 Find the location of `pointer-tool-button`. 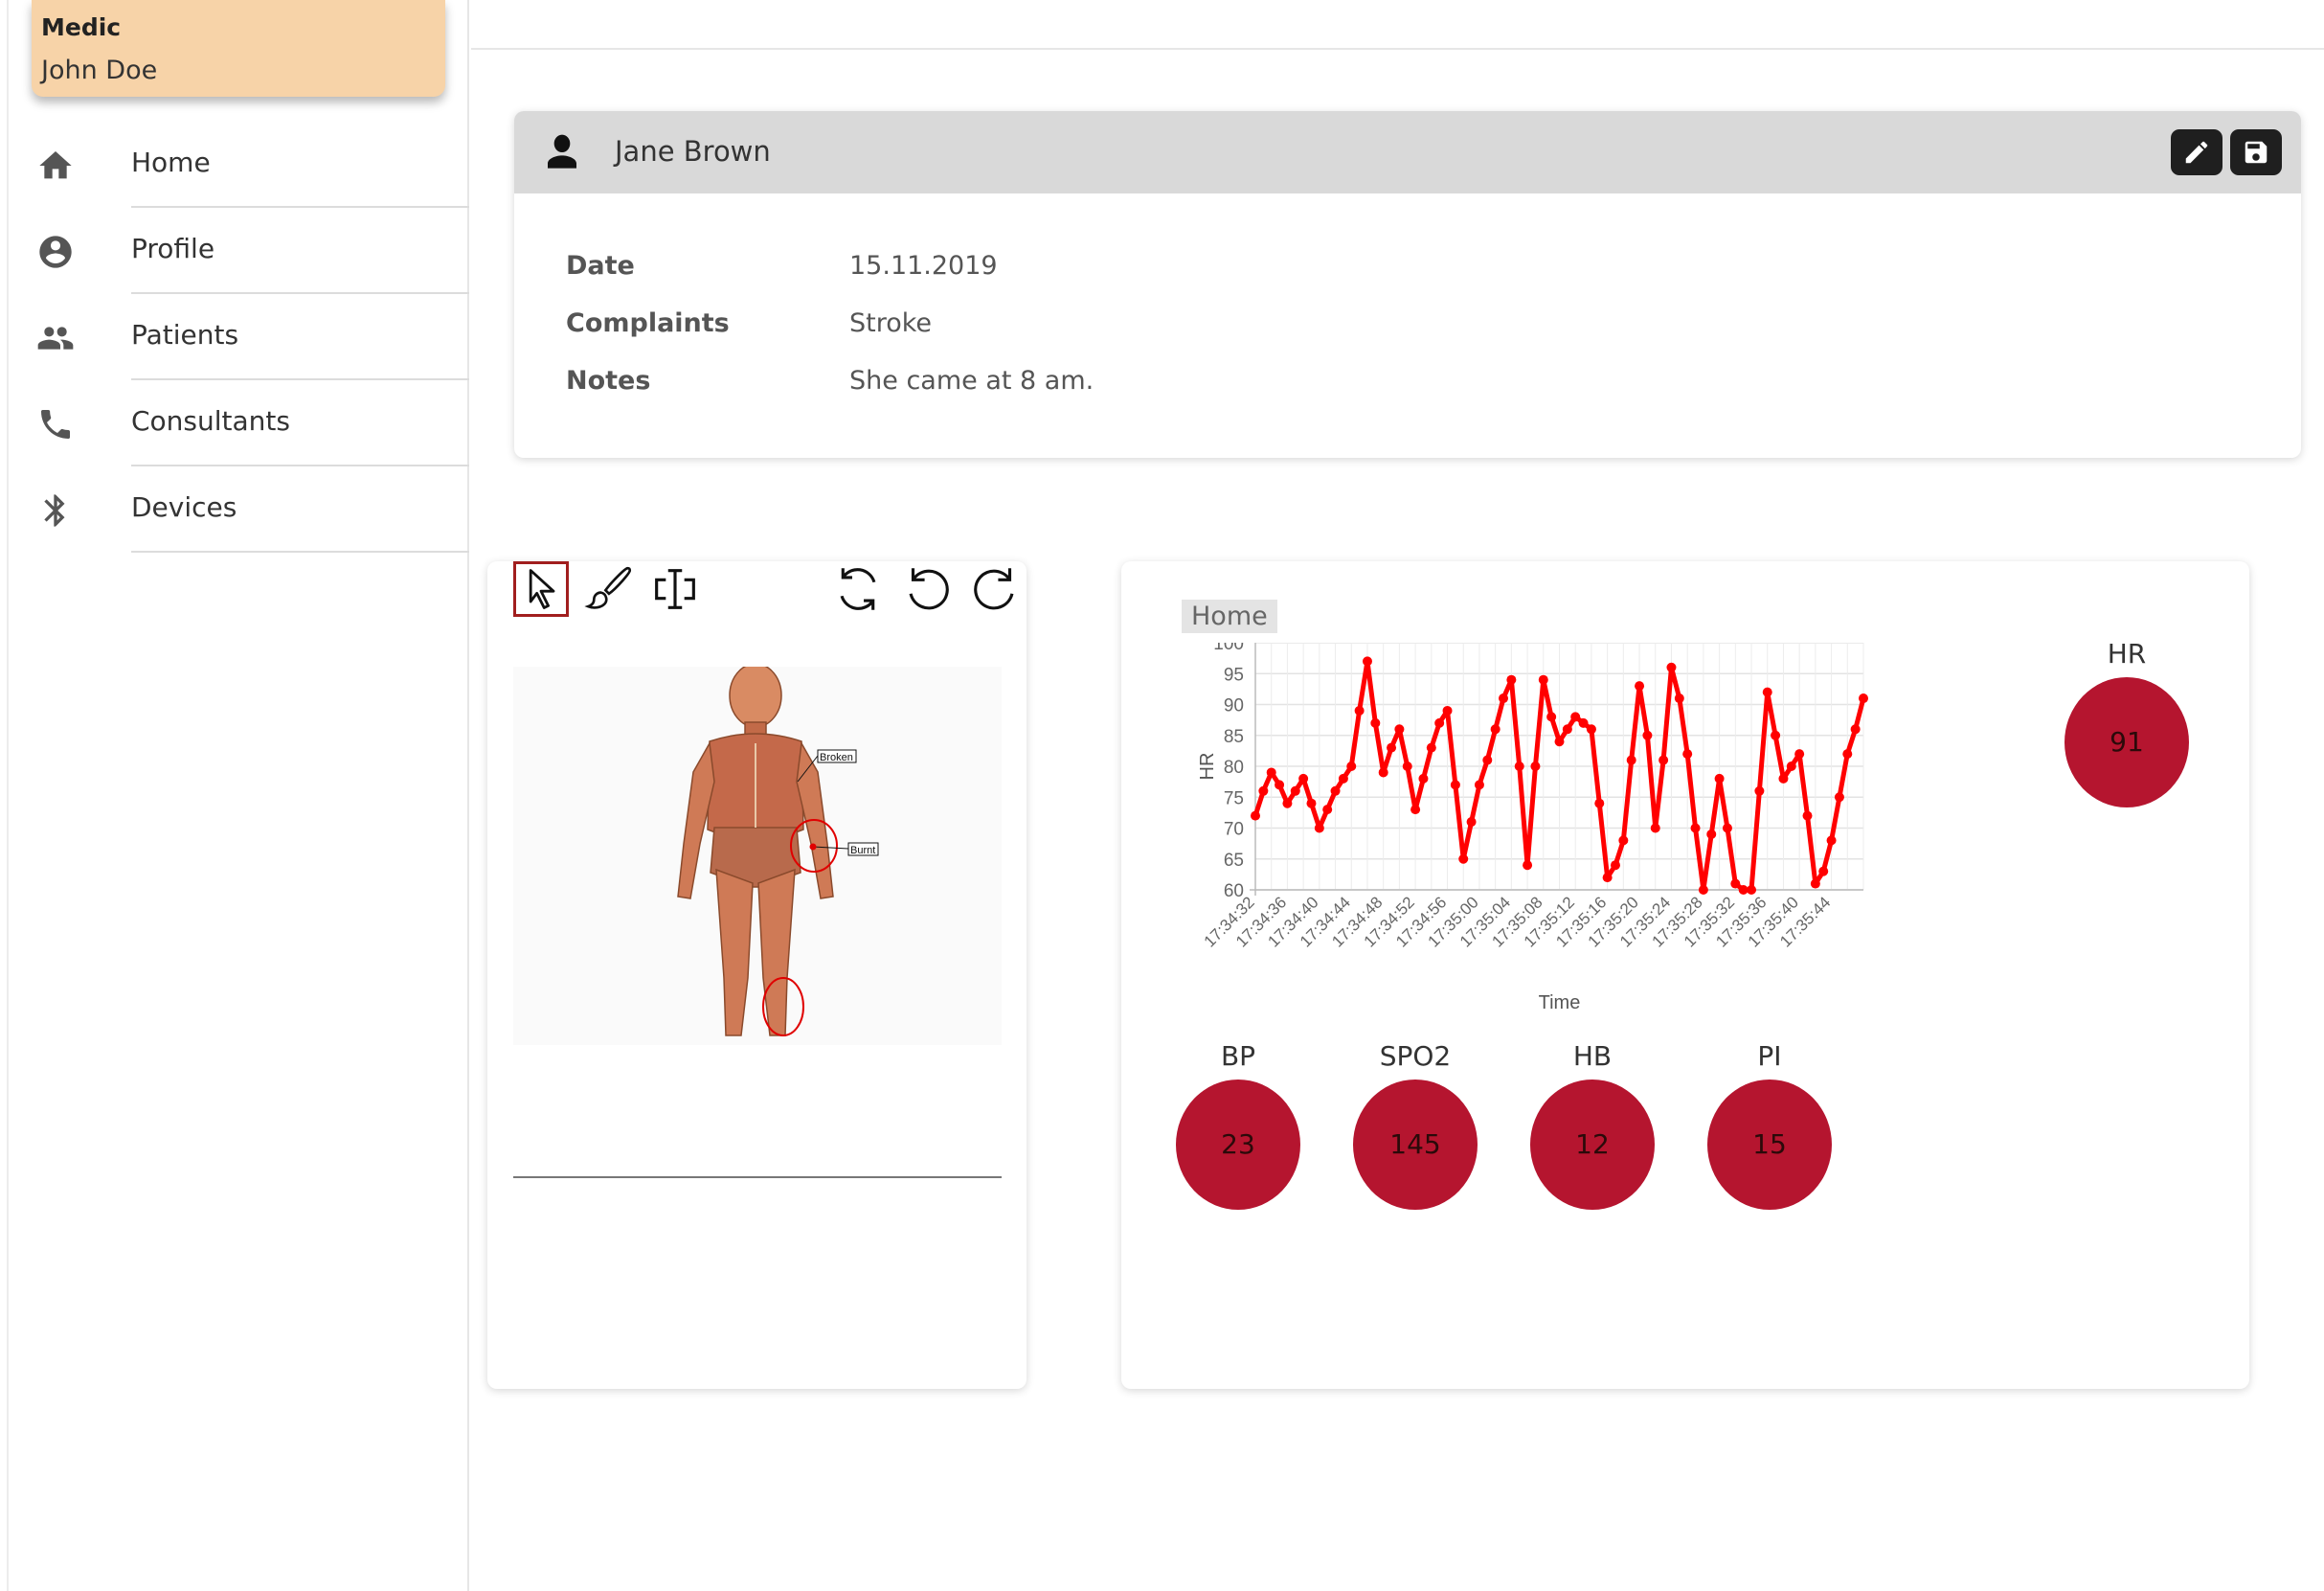

pointer-tool-button is located at coordinates (541, 589).